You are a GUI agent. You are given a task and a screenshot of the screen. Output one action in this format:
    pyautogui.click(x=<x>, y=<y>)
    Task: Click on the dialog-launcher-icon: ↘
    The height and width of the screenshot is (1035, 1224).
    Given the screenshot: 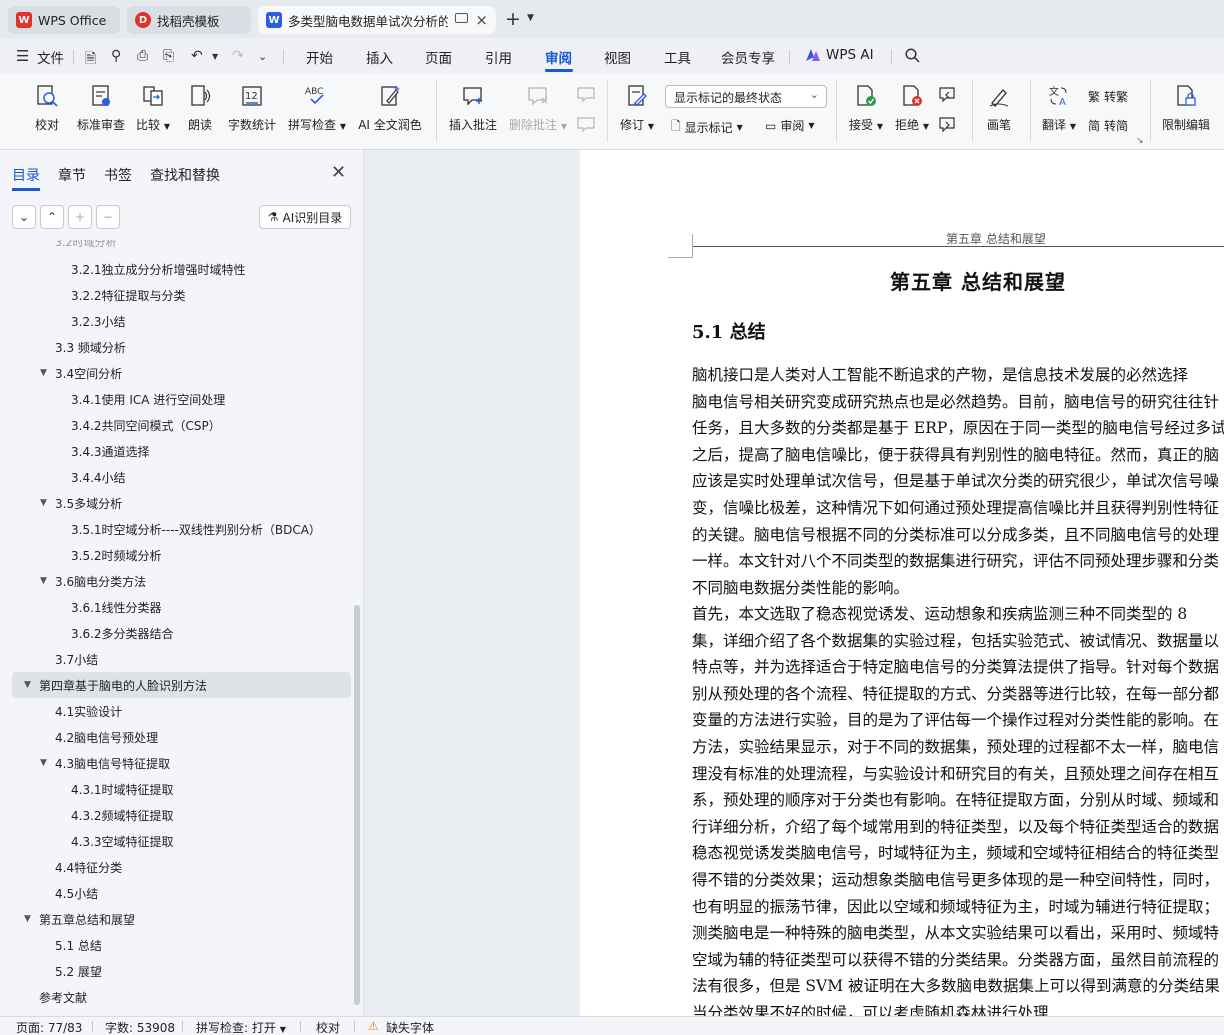 What is the action you would take?
    pyautogui.click(x=1140, y=141)
    